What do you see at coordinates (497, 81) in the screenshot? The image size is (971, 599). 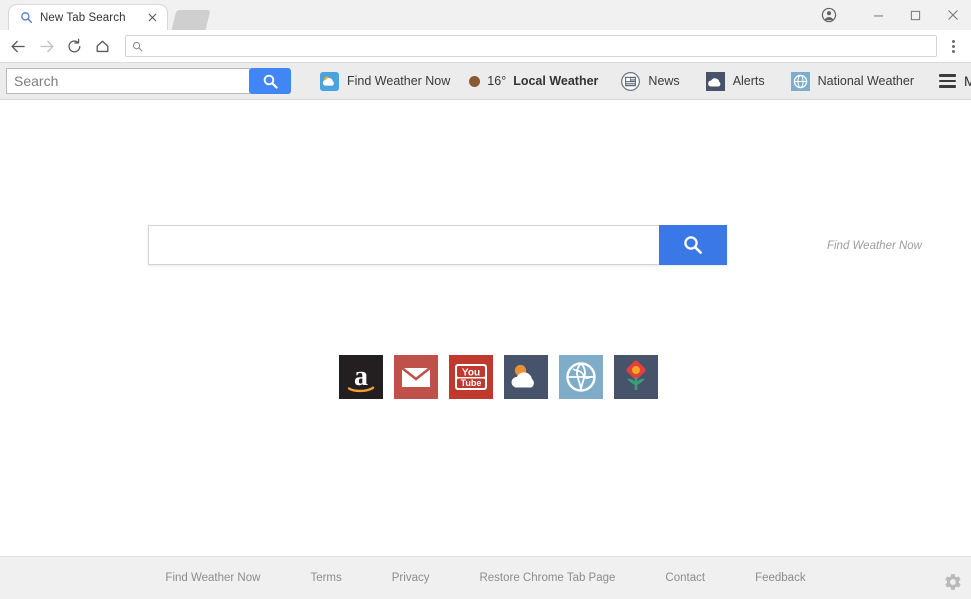 I see `local-weather-temperature: 16°` at bounding box center [497, 81].